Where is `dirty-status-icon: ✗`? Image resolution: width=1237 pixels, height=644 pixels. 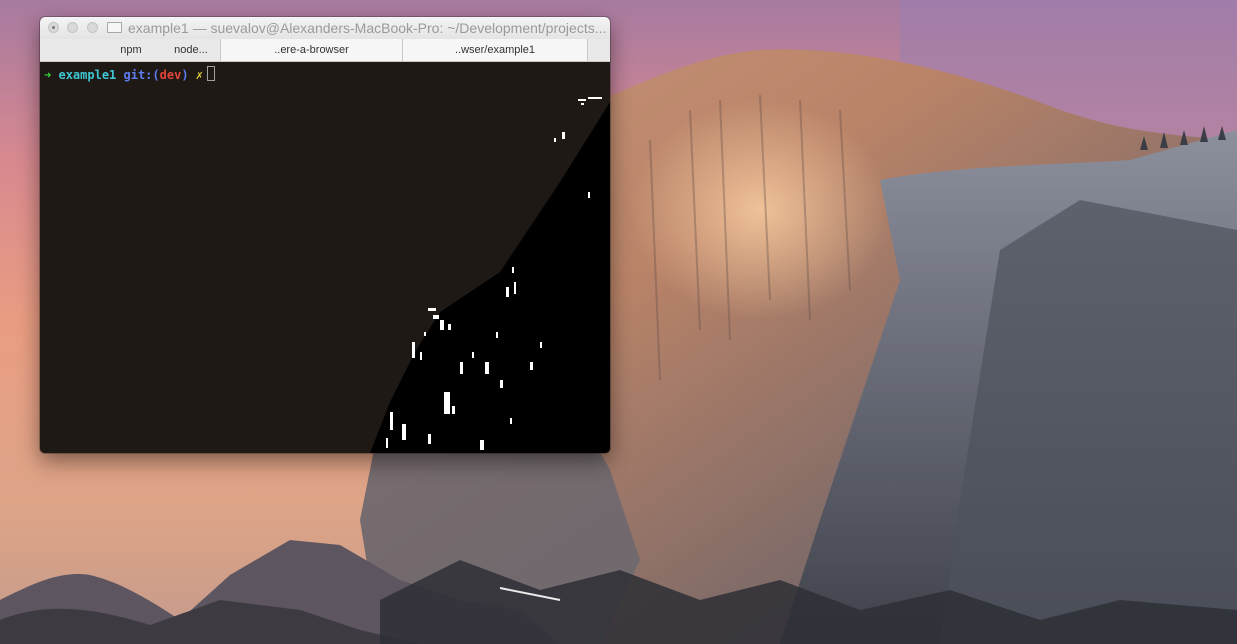 dirty-status-icon: ✗ is located at coordinates (199, 75).